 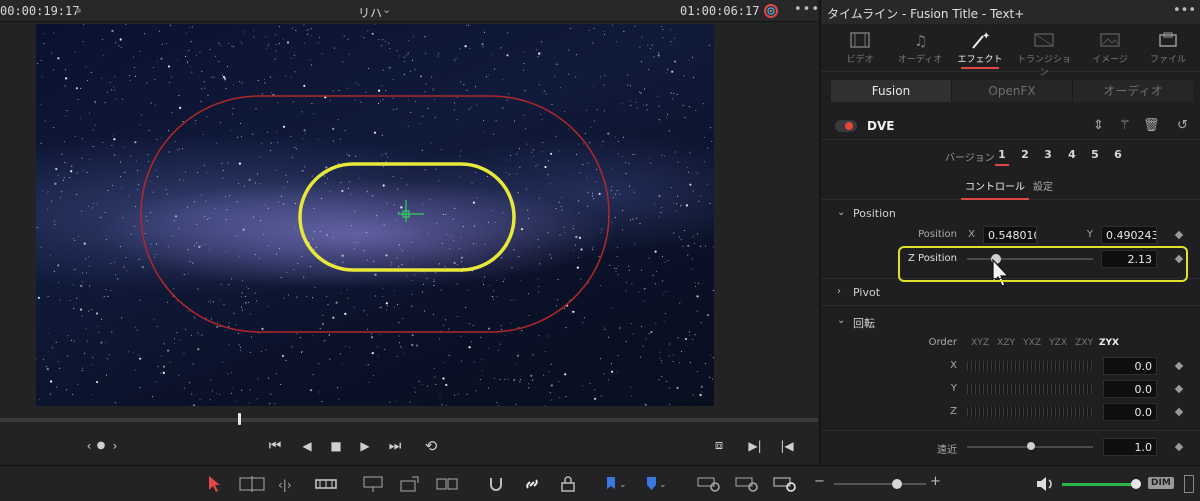 I want to click on marker-icon: ⌄, so click(x=657, y=484).